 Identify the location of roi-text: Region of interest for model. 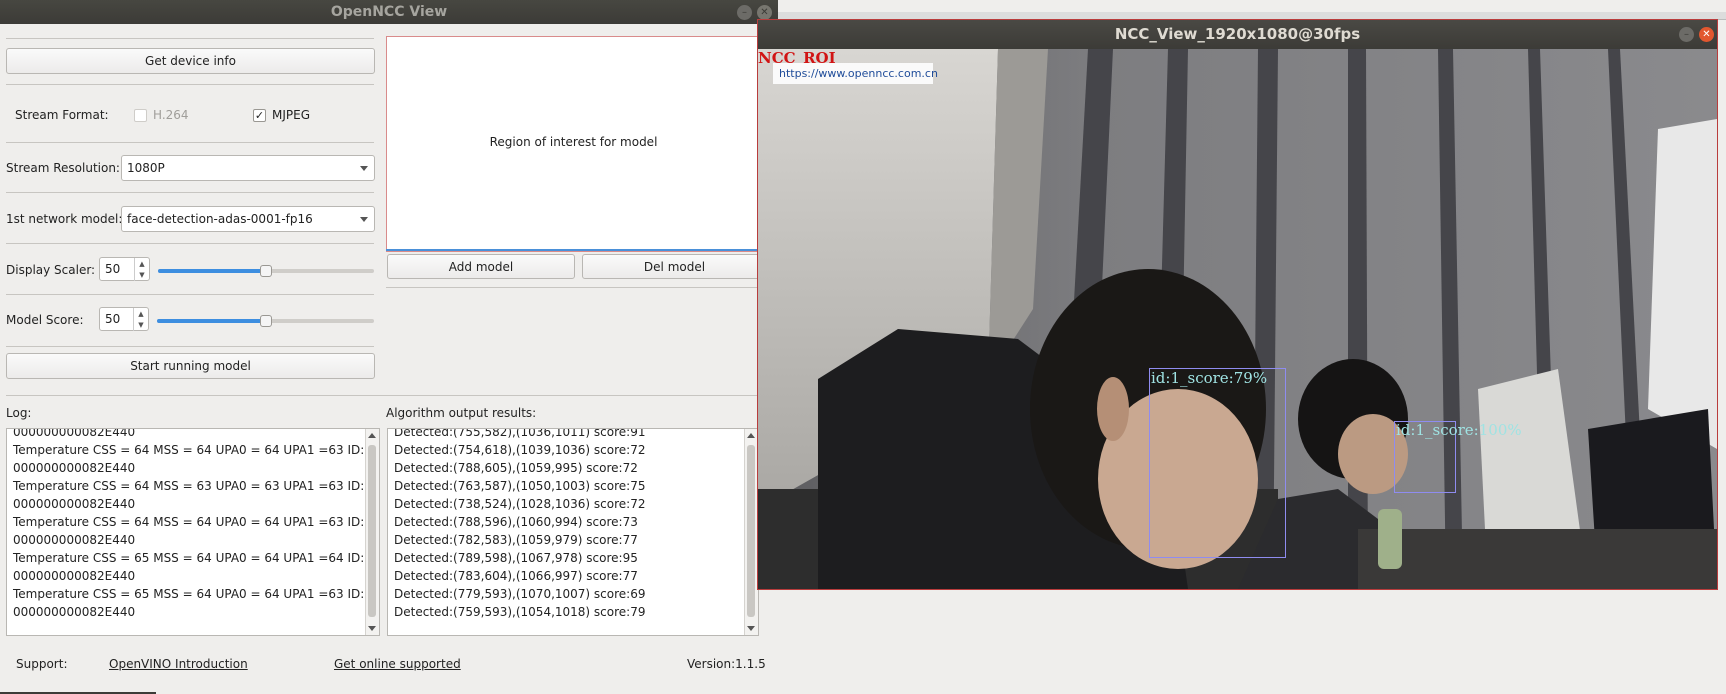
(573, 142).